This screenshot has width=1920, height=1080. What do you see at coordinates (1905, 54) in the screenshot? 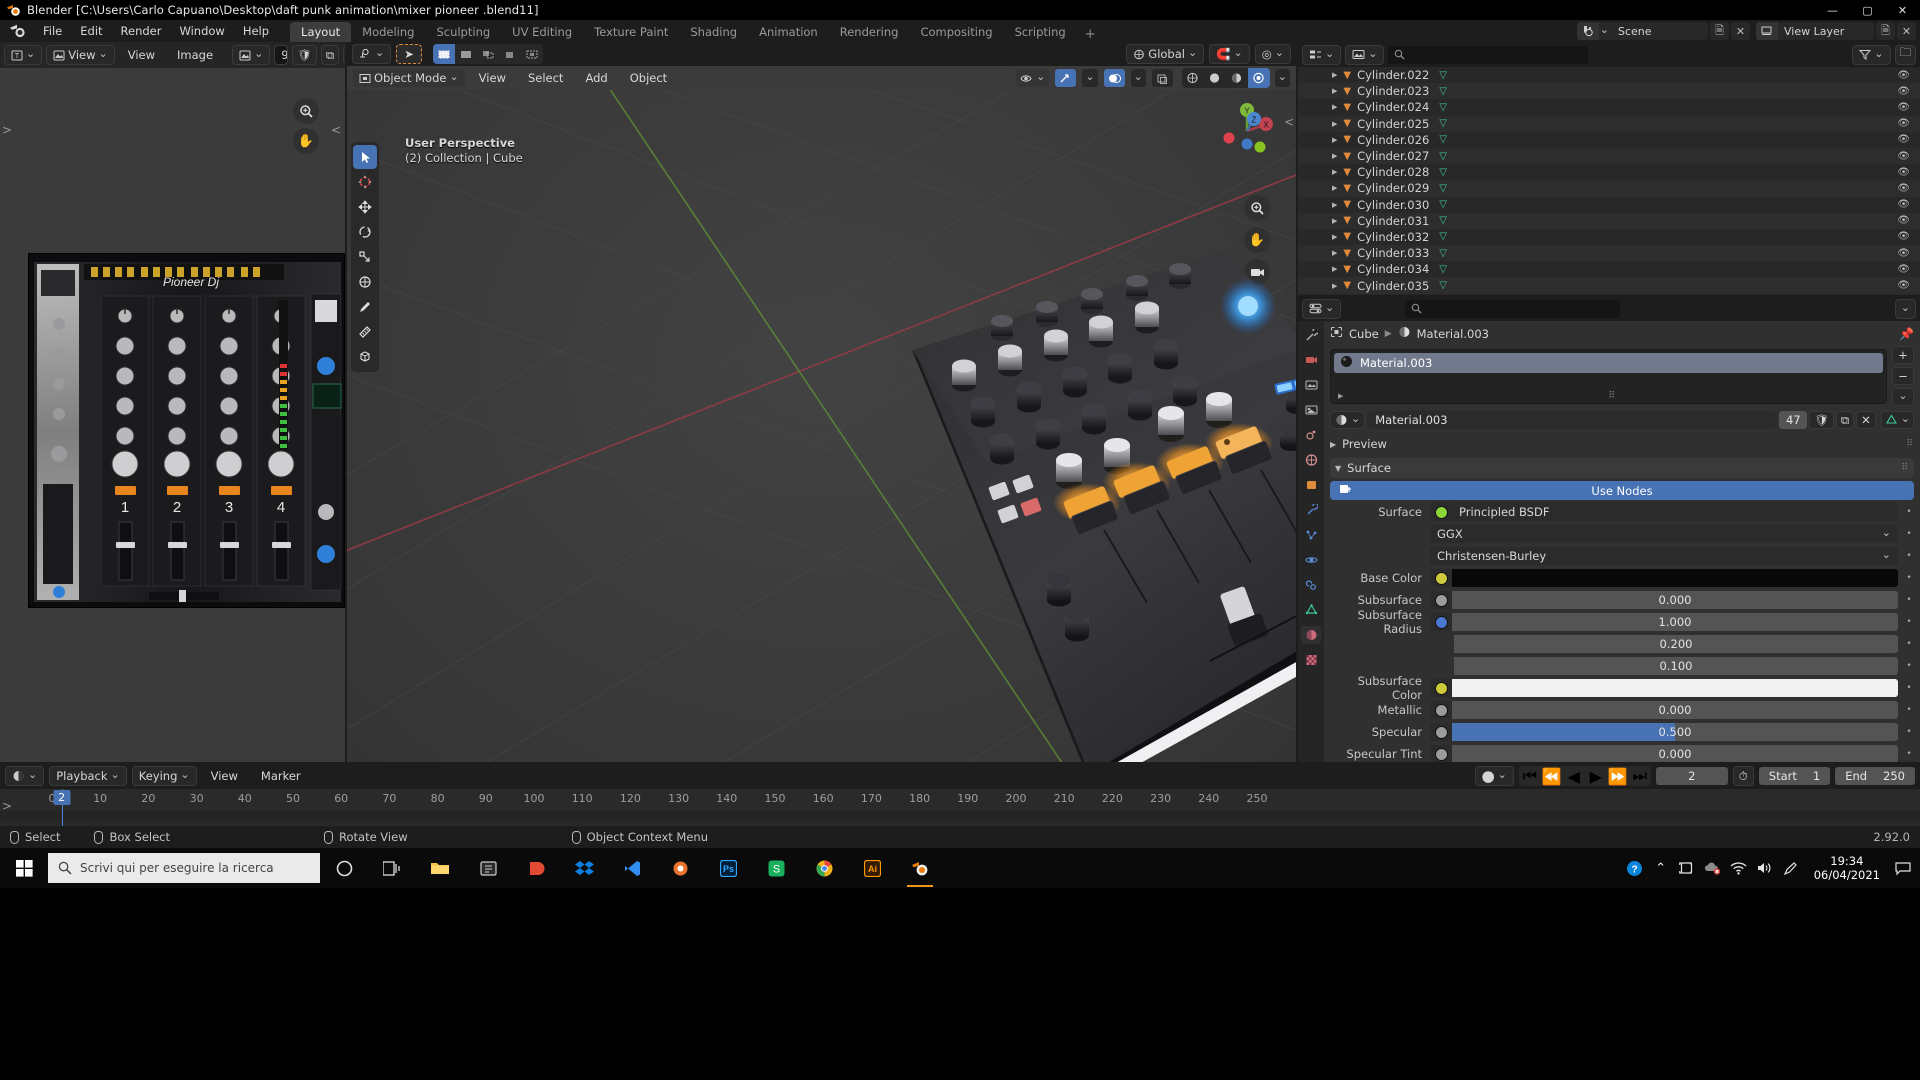
I see `outliner-new-collection-button: 🗀` at bounding box center [1905, 54].